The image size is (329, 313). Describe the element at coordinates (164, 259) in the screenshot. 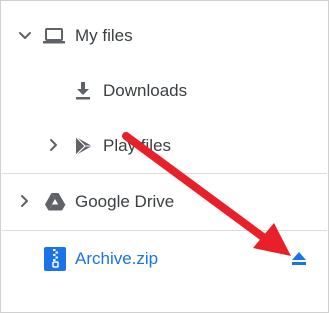

I see `sidebar-item-archive: Archive.zip` at that location.